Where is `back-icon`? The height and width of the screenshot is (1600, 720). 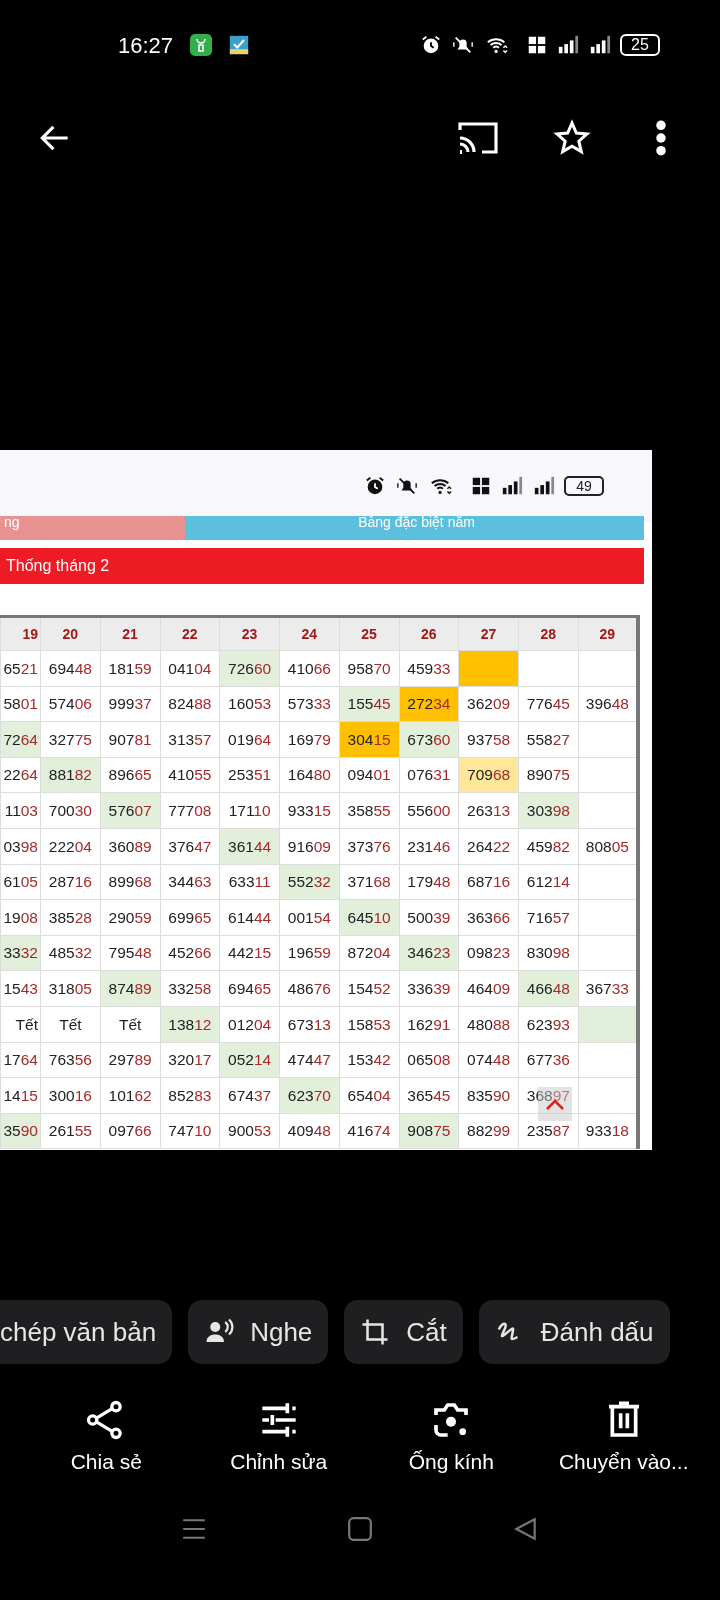 back-icon is located at coordinates (526, 1528).